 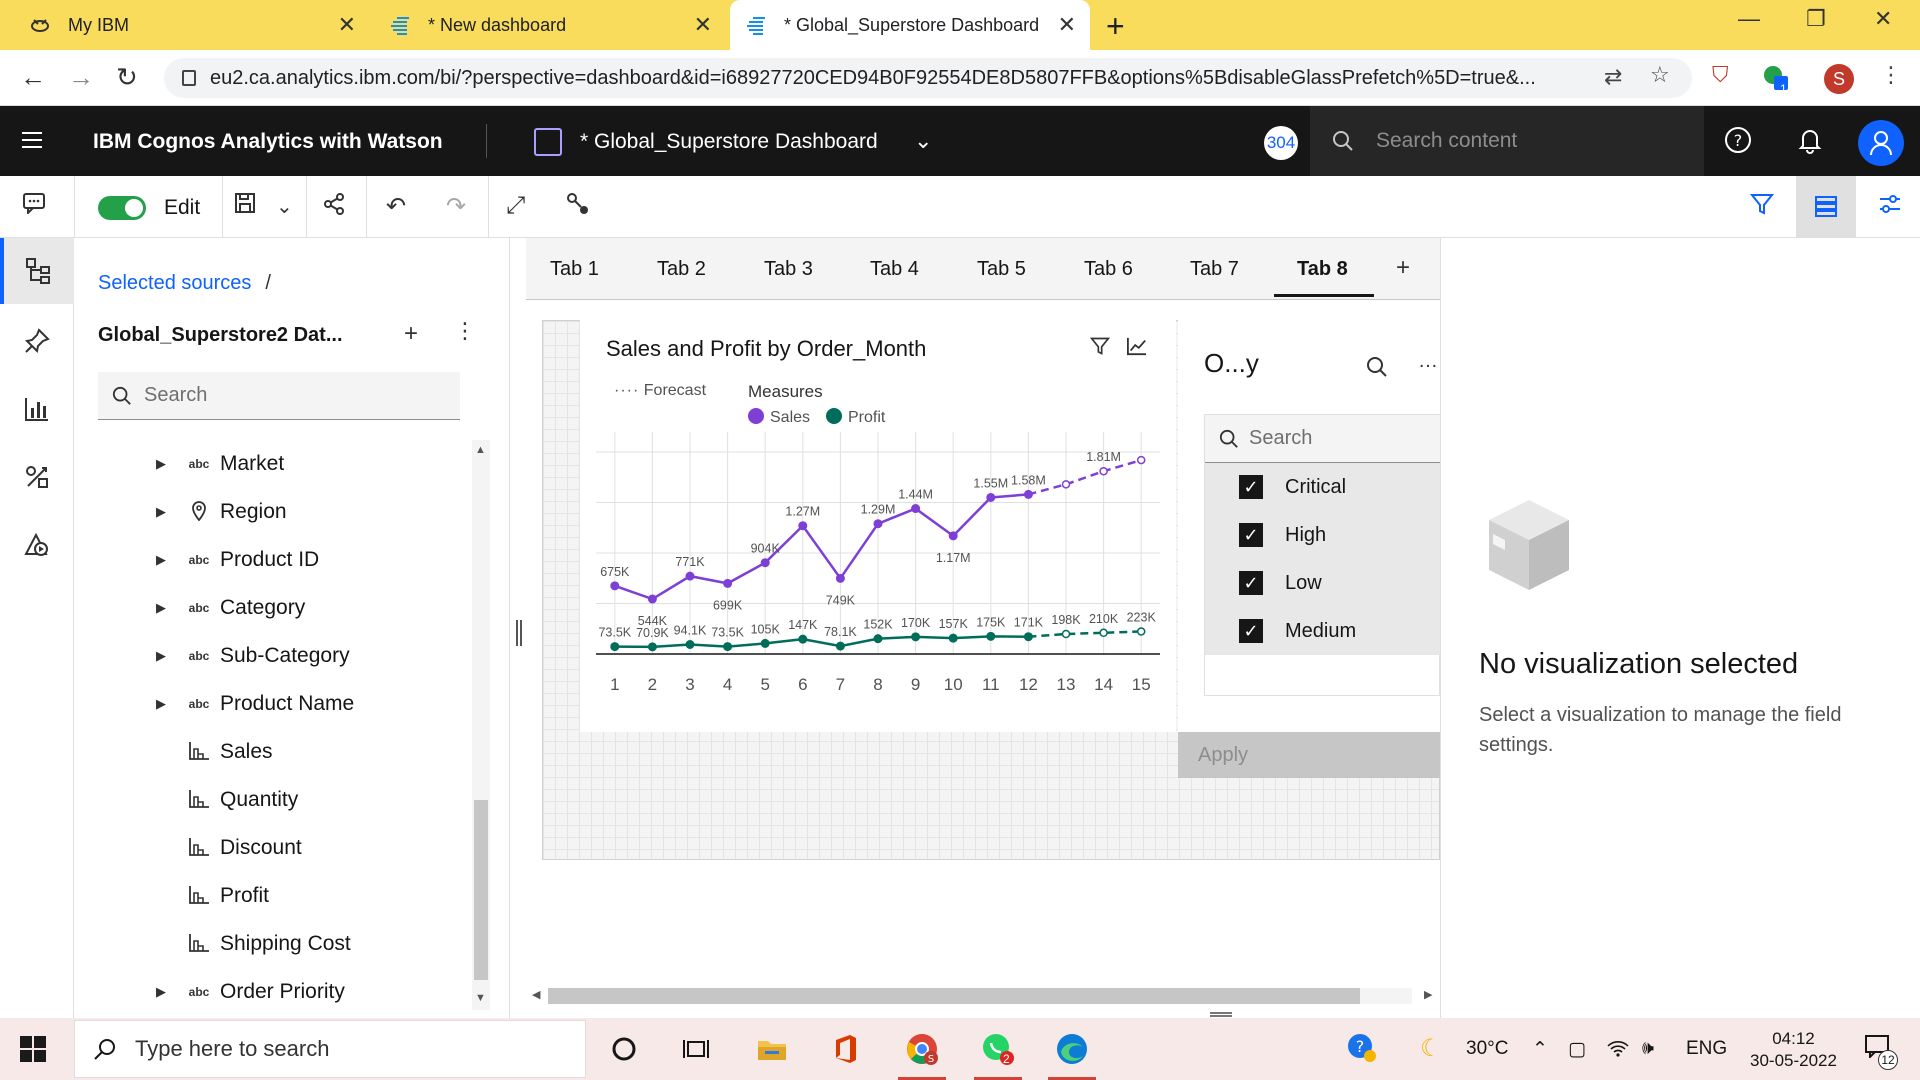 I want to click on office-icon, so click(x=846, y=1049).